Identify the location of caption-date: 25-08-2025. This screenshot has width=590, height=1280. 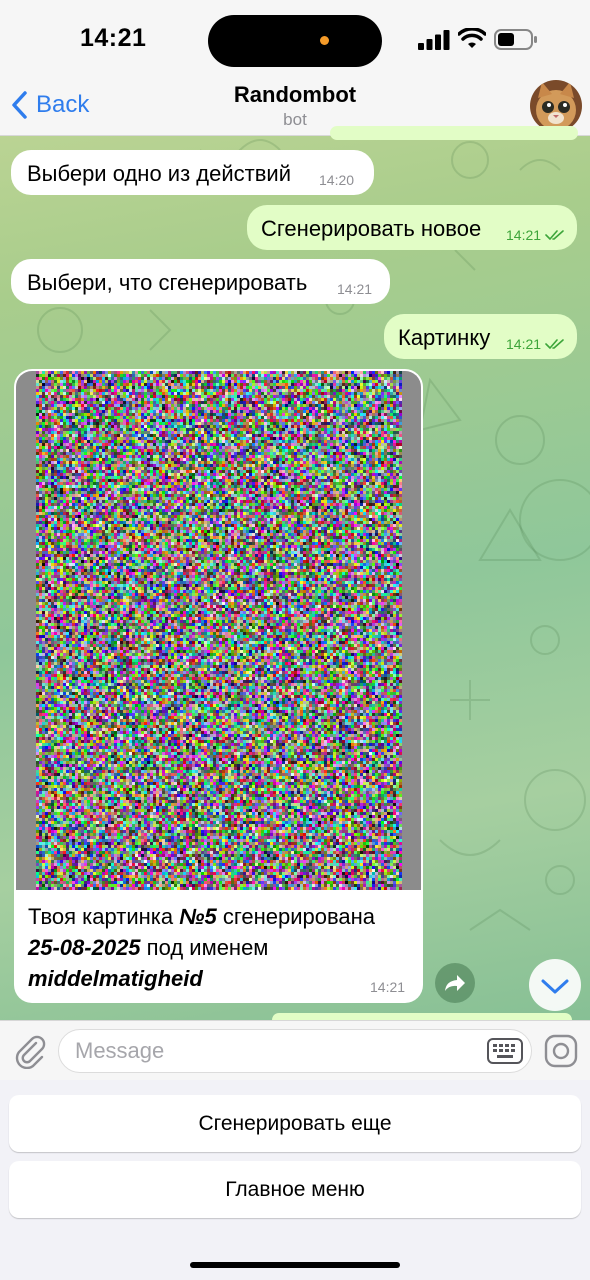
(84, 947).